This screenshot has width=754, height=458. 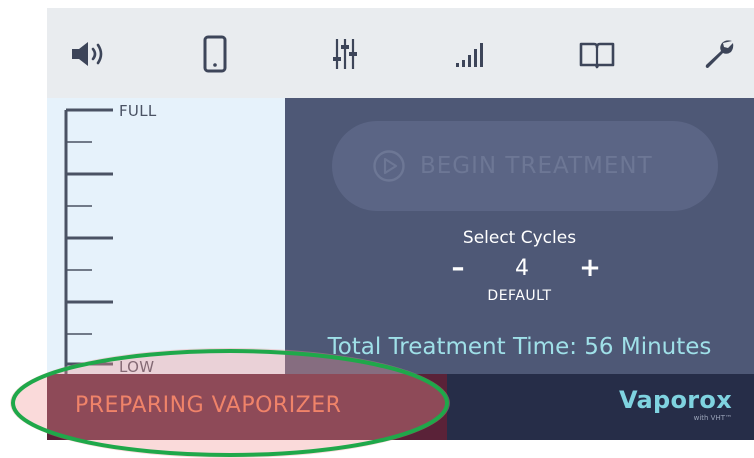 I want to click on brand-name: Vaporox, so click(x=675, y=400).